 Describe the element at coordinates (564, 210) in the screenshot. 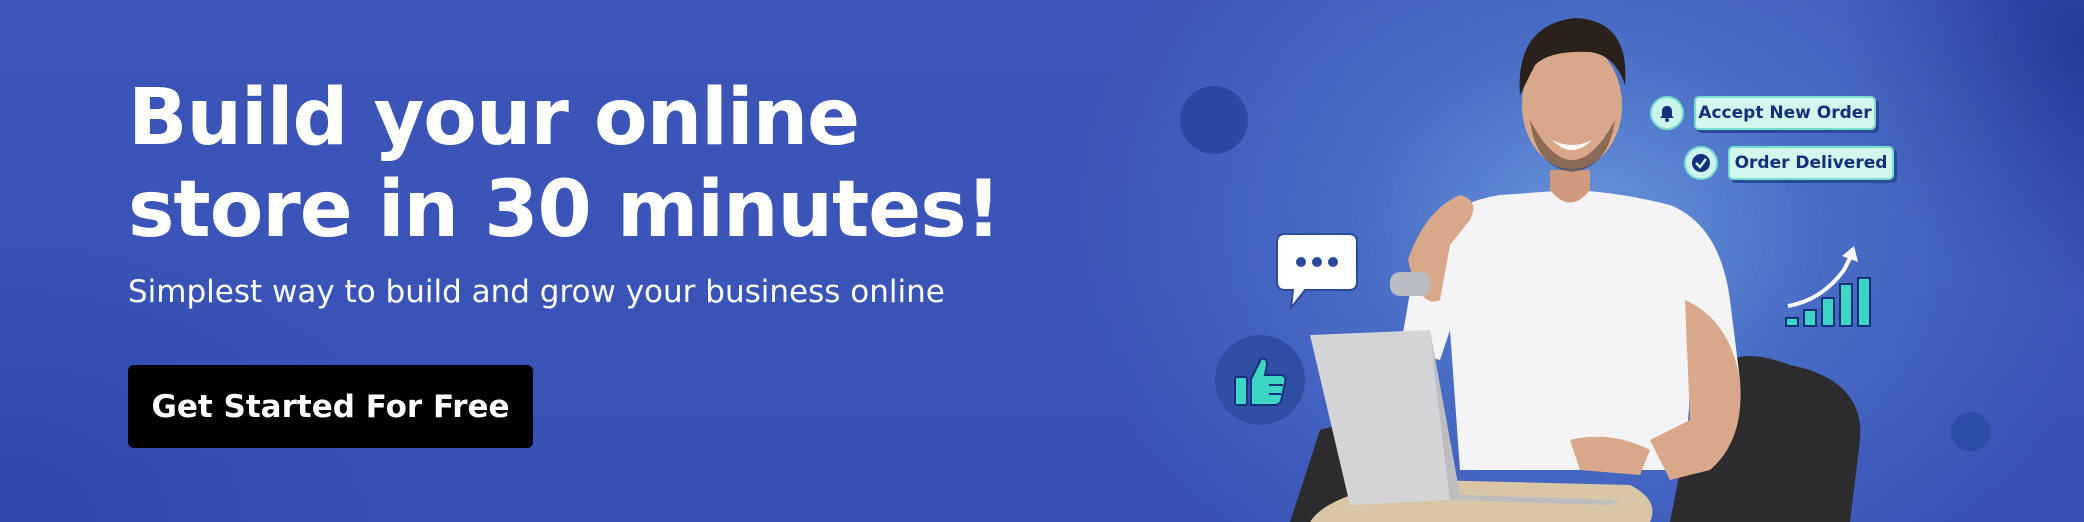

I see `headline-line-2: store in 30 minutes!` at that location.